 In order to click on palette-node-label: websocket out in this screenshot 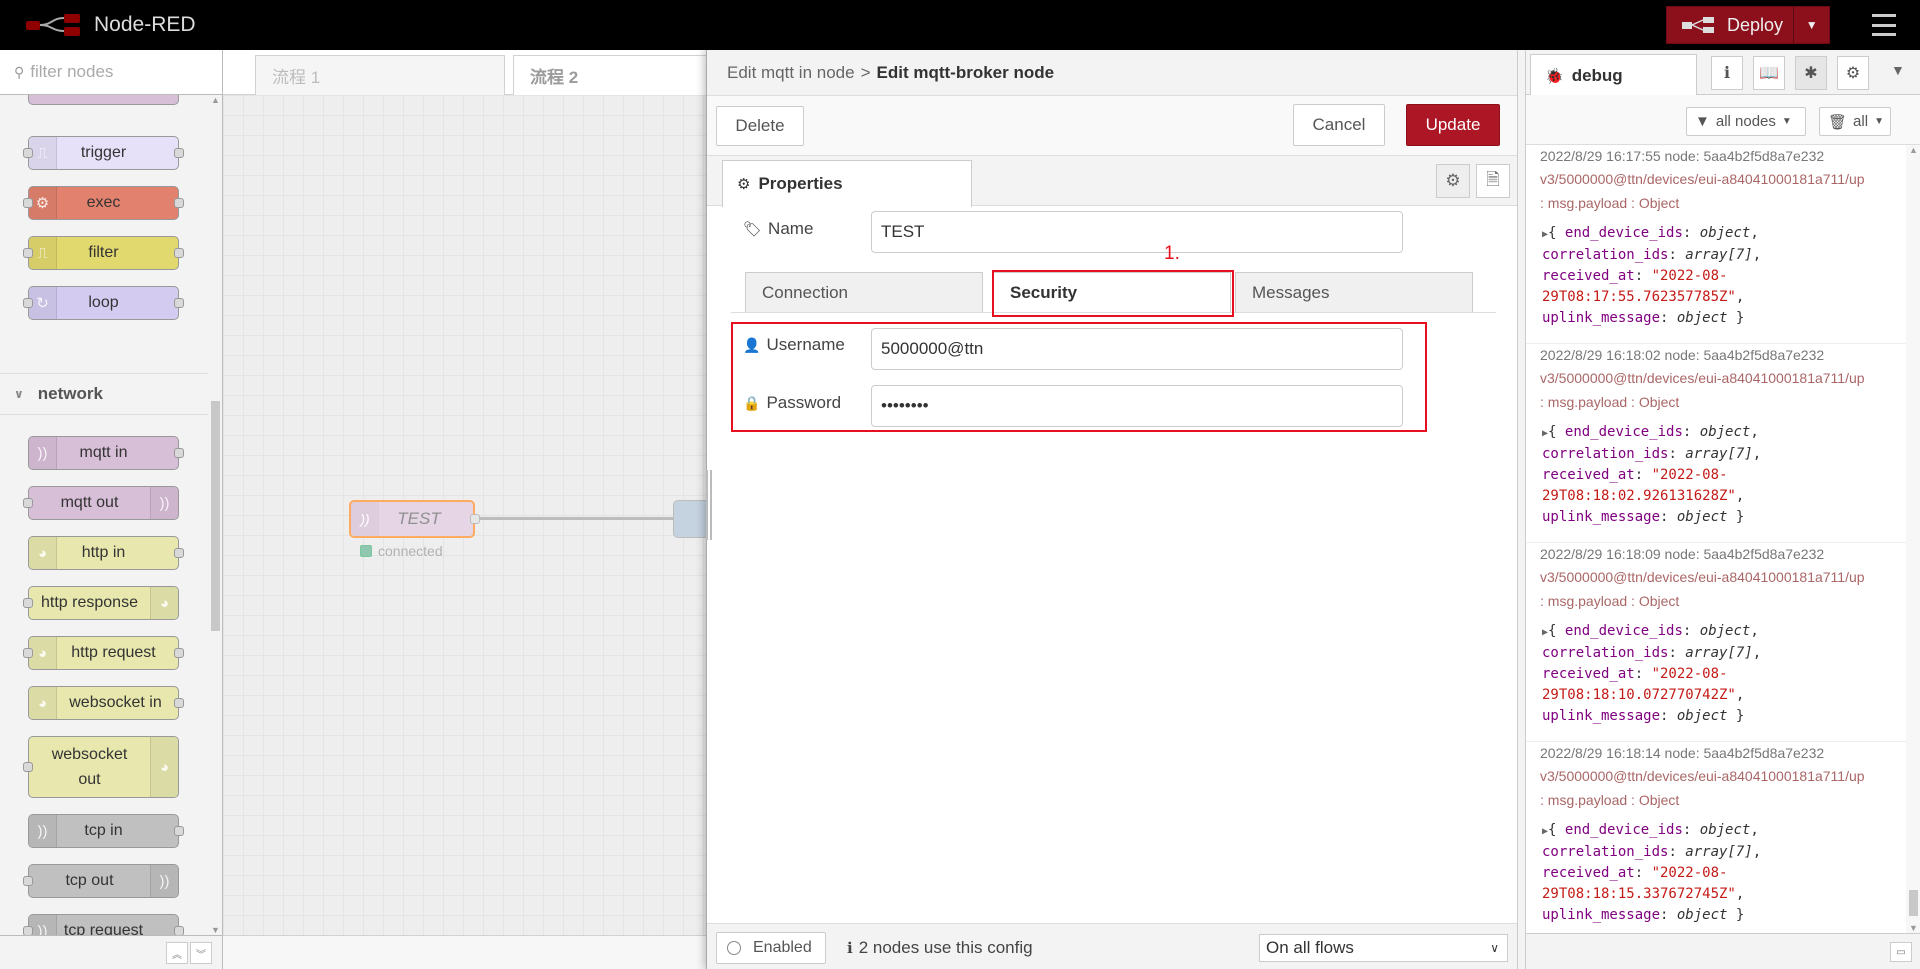, I will do `click(89, 767)`.